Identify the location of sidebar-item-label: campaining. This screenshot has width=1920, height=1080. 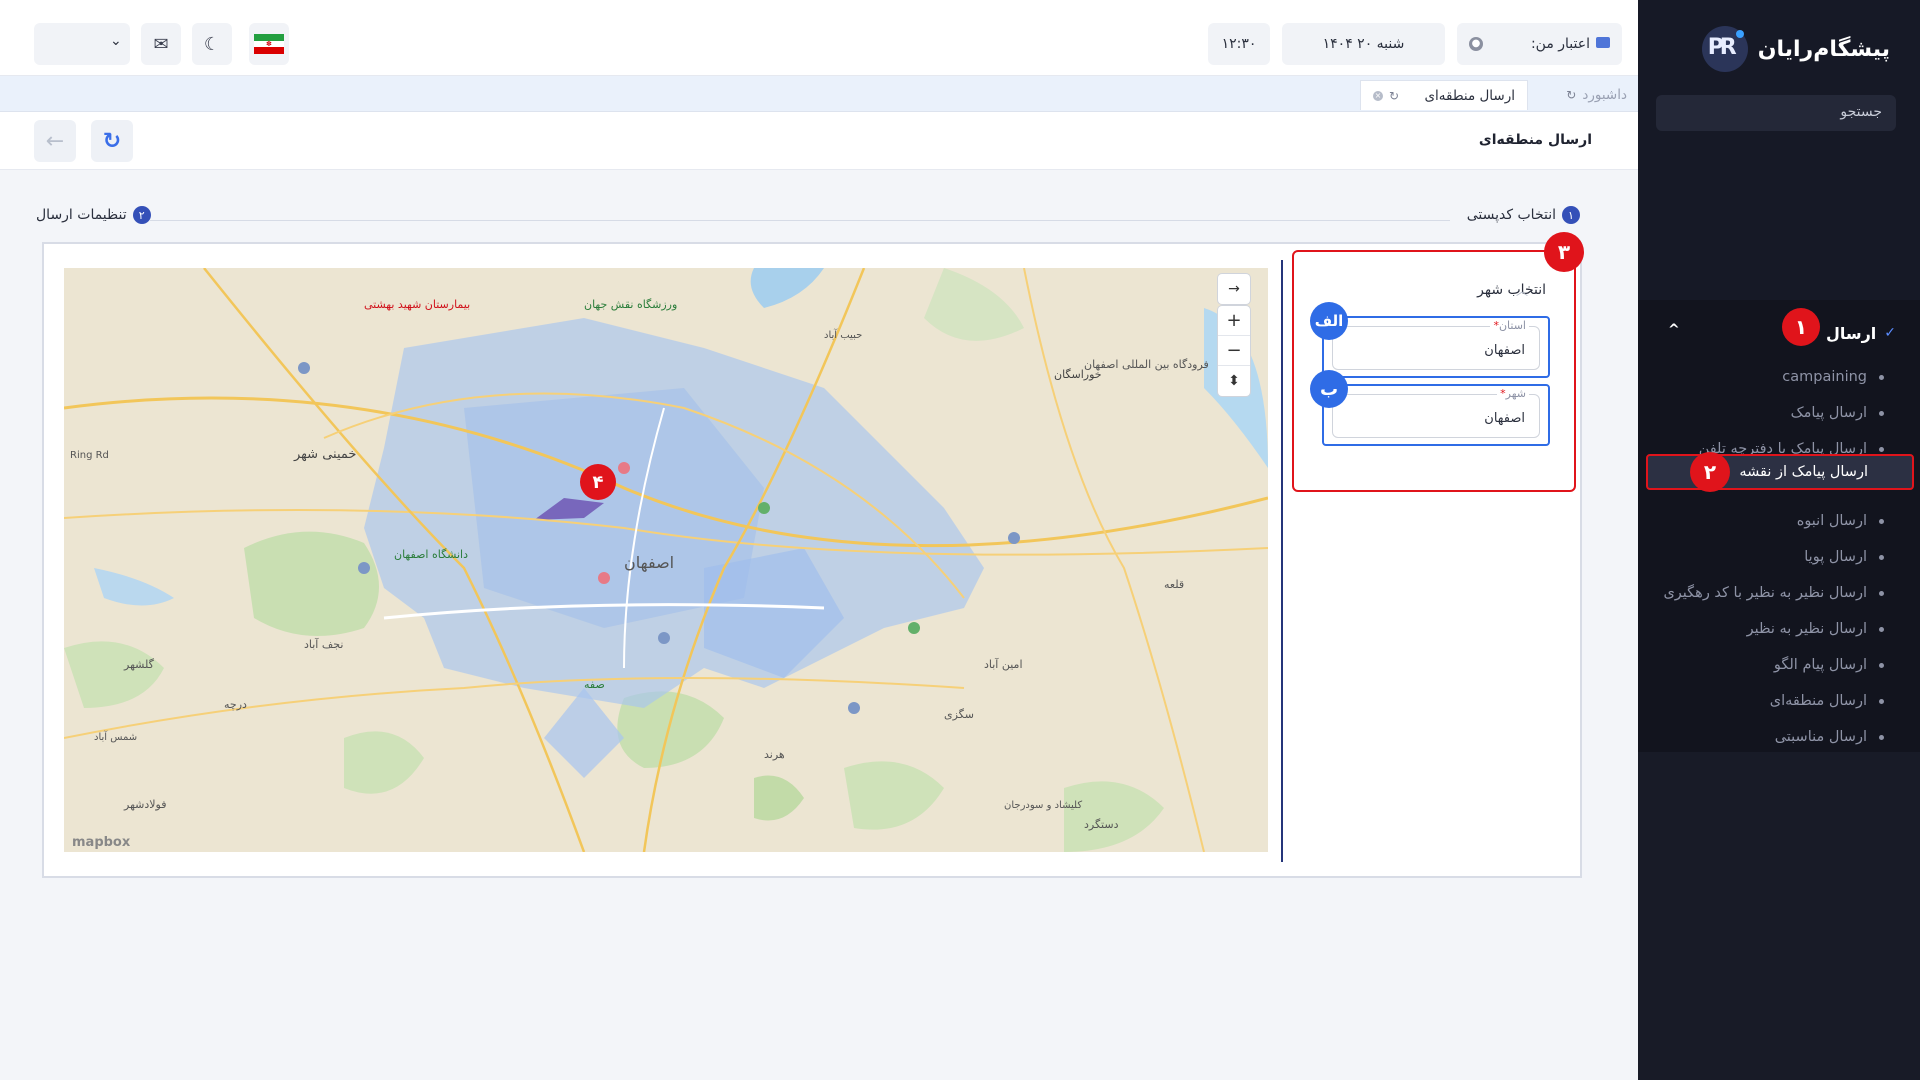
(1824, 377).